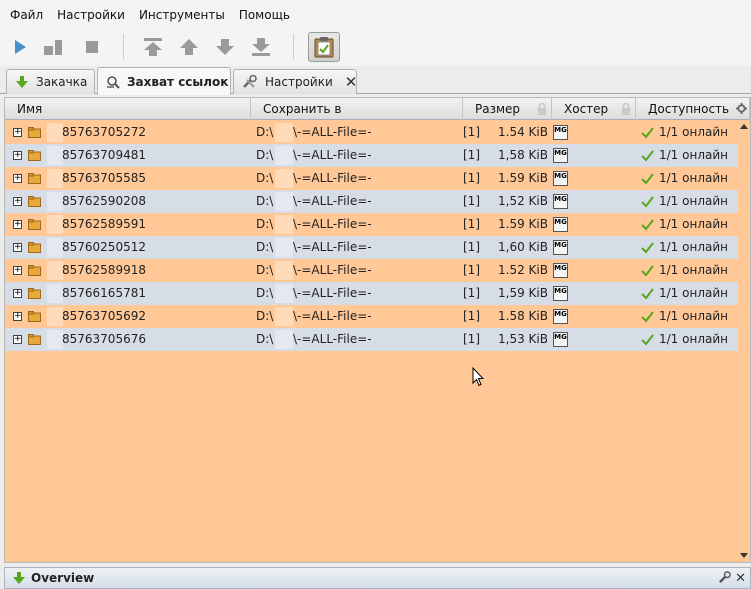 The image size is (751, 589). Describe the element at coordinates (104, 178) in the screenshot. I see `row-name: 85763705585` at that location.